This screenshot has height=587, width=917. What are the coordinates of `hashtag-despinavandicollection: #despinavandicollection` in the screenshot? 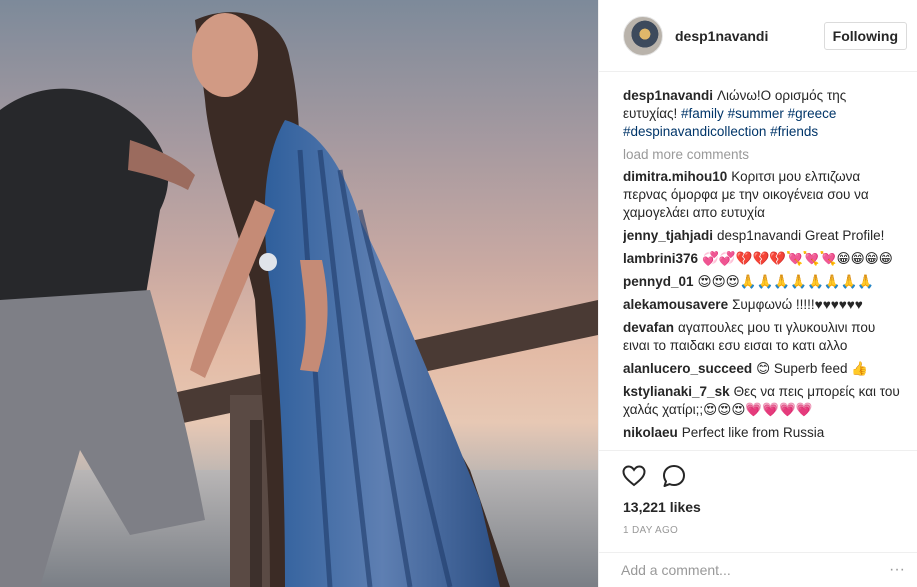 It's located at (694, 131).